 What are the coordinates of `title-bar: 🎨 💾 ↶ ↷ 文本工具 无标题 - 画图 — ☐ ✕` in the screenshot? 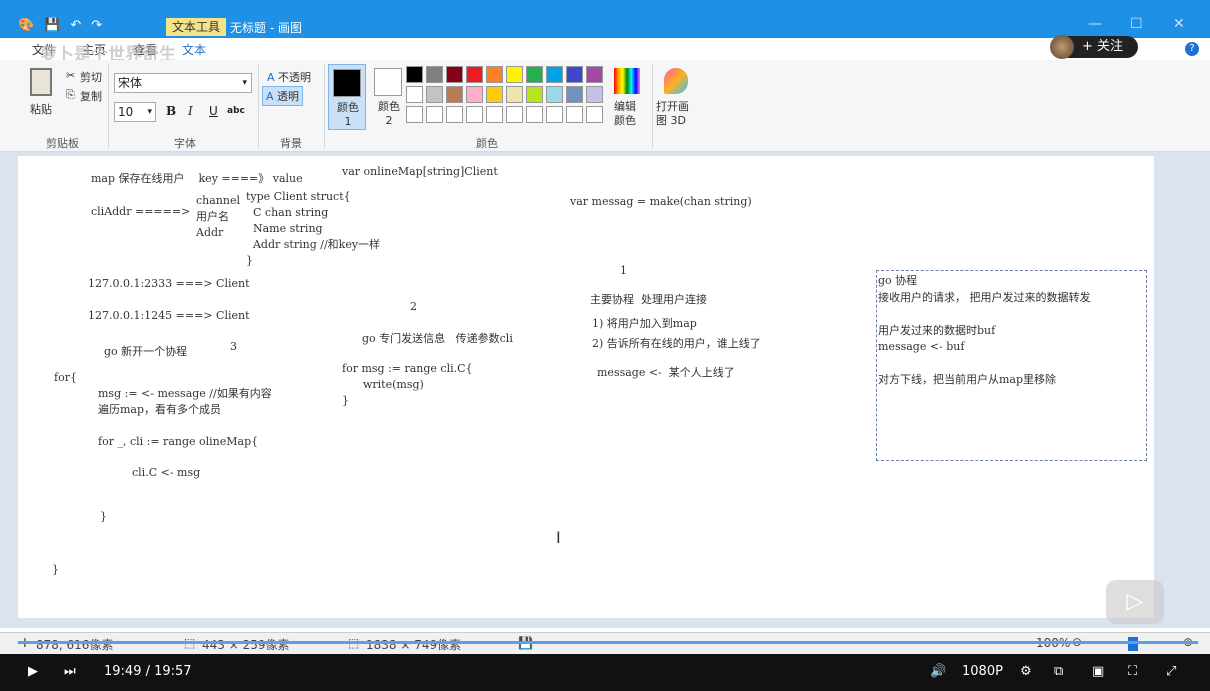 It's located at (605, 19).